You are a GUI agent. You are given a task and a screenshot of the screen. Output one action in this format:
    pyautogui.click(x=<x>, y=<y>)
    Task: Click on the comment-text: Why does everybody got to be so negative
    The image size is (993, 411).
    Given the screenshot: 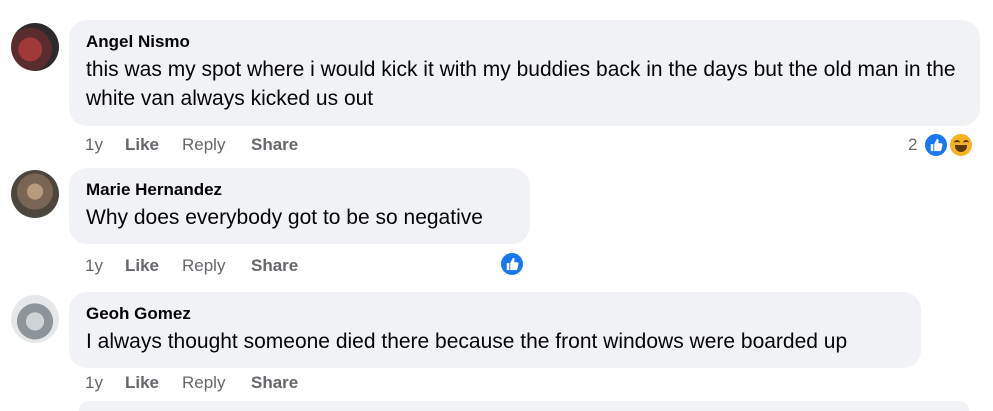 What is the action you would take?
    pyautogui.click(x=284, y=217)
    